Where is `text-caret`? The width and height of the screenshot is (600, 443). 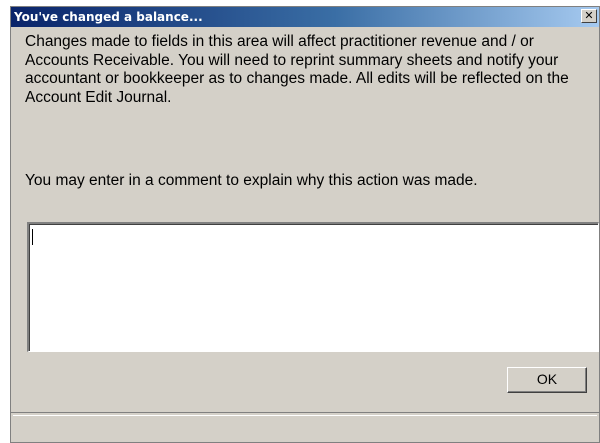 text-caret is located at coordinates (32, 237).